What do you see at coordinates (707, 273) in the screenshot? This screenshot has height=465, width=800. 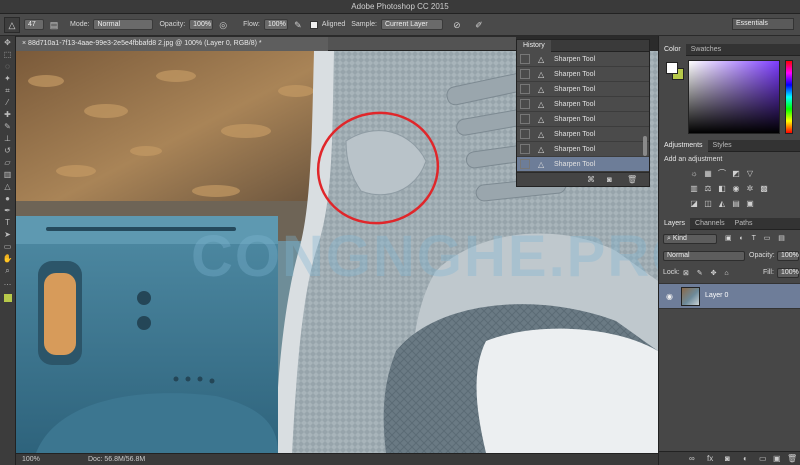 I see `lock-icons: ⊠ ✎ ✥ ⌂` at bounding box center [707, 273].